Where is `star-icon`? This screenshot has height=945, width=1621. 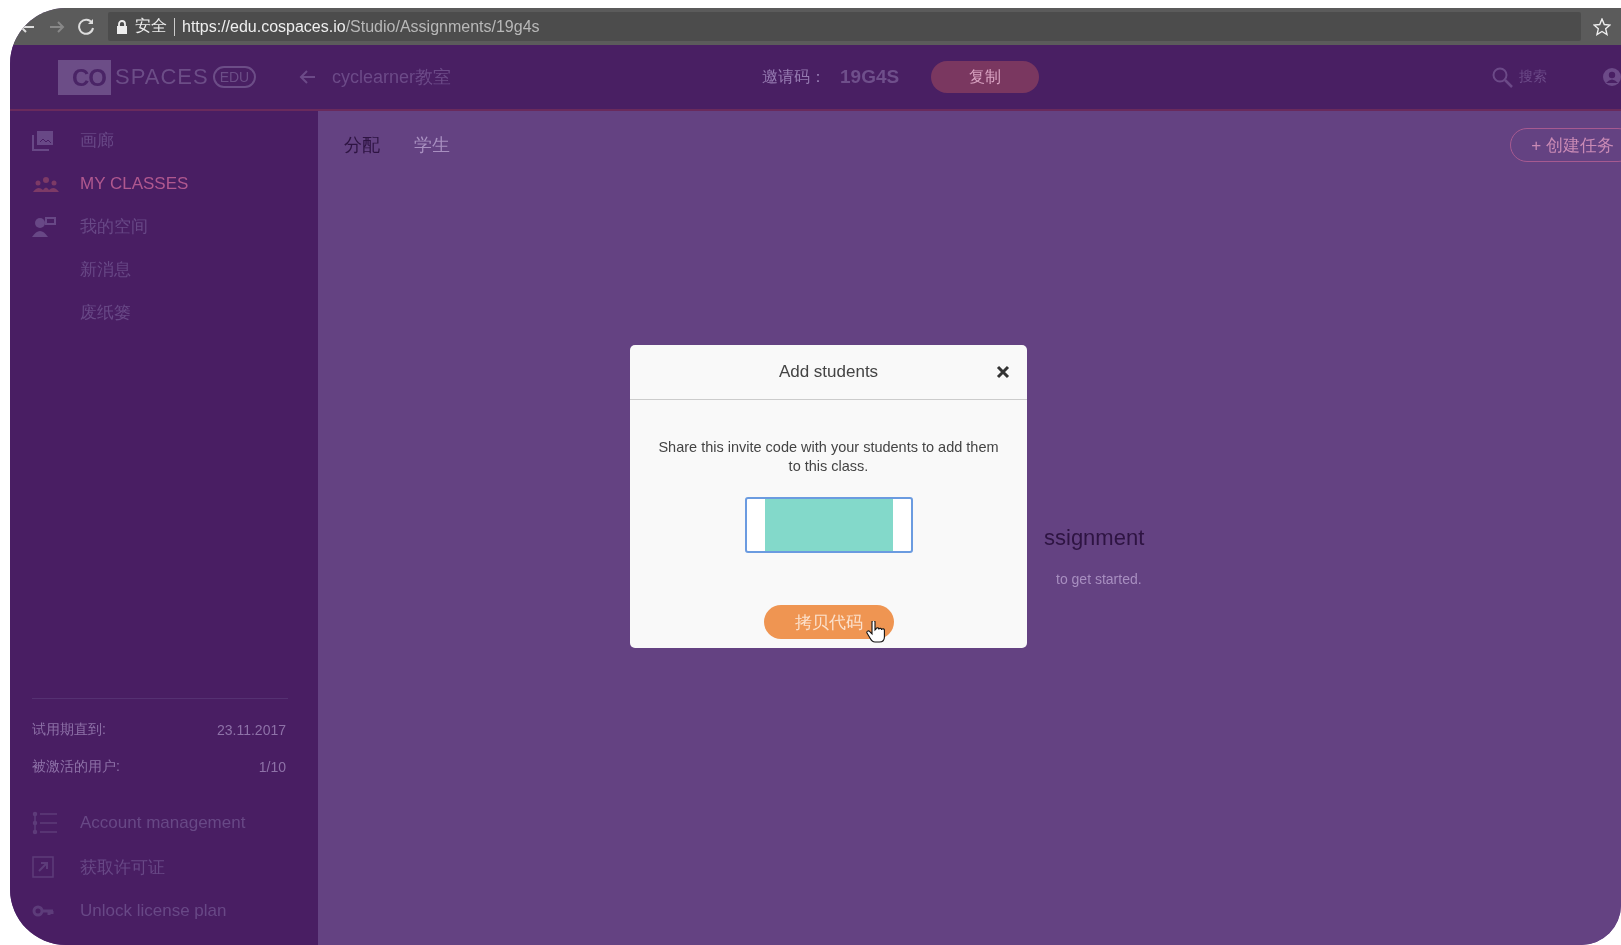 star-icon is located at coordinates (1602, 26).